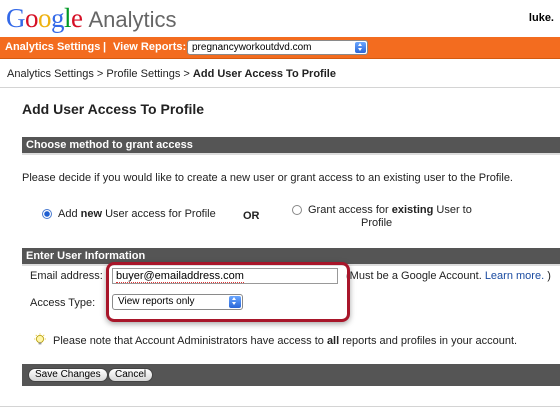 Image resolution: width=560 pixels, height=411 pixels. What do you see at coordinates (159, 214) in the screenshot?
I see `label-text: User access for Profile` at bounding box center [159, 214].